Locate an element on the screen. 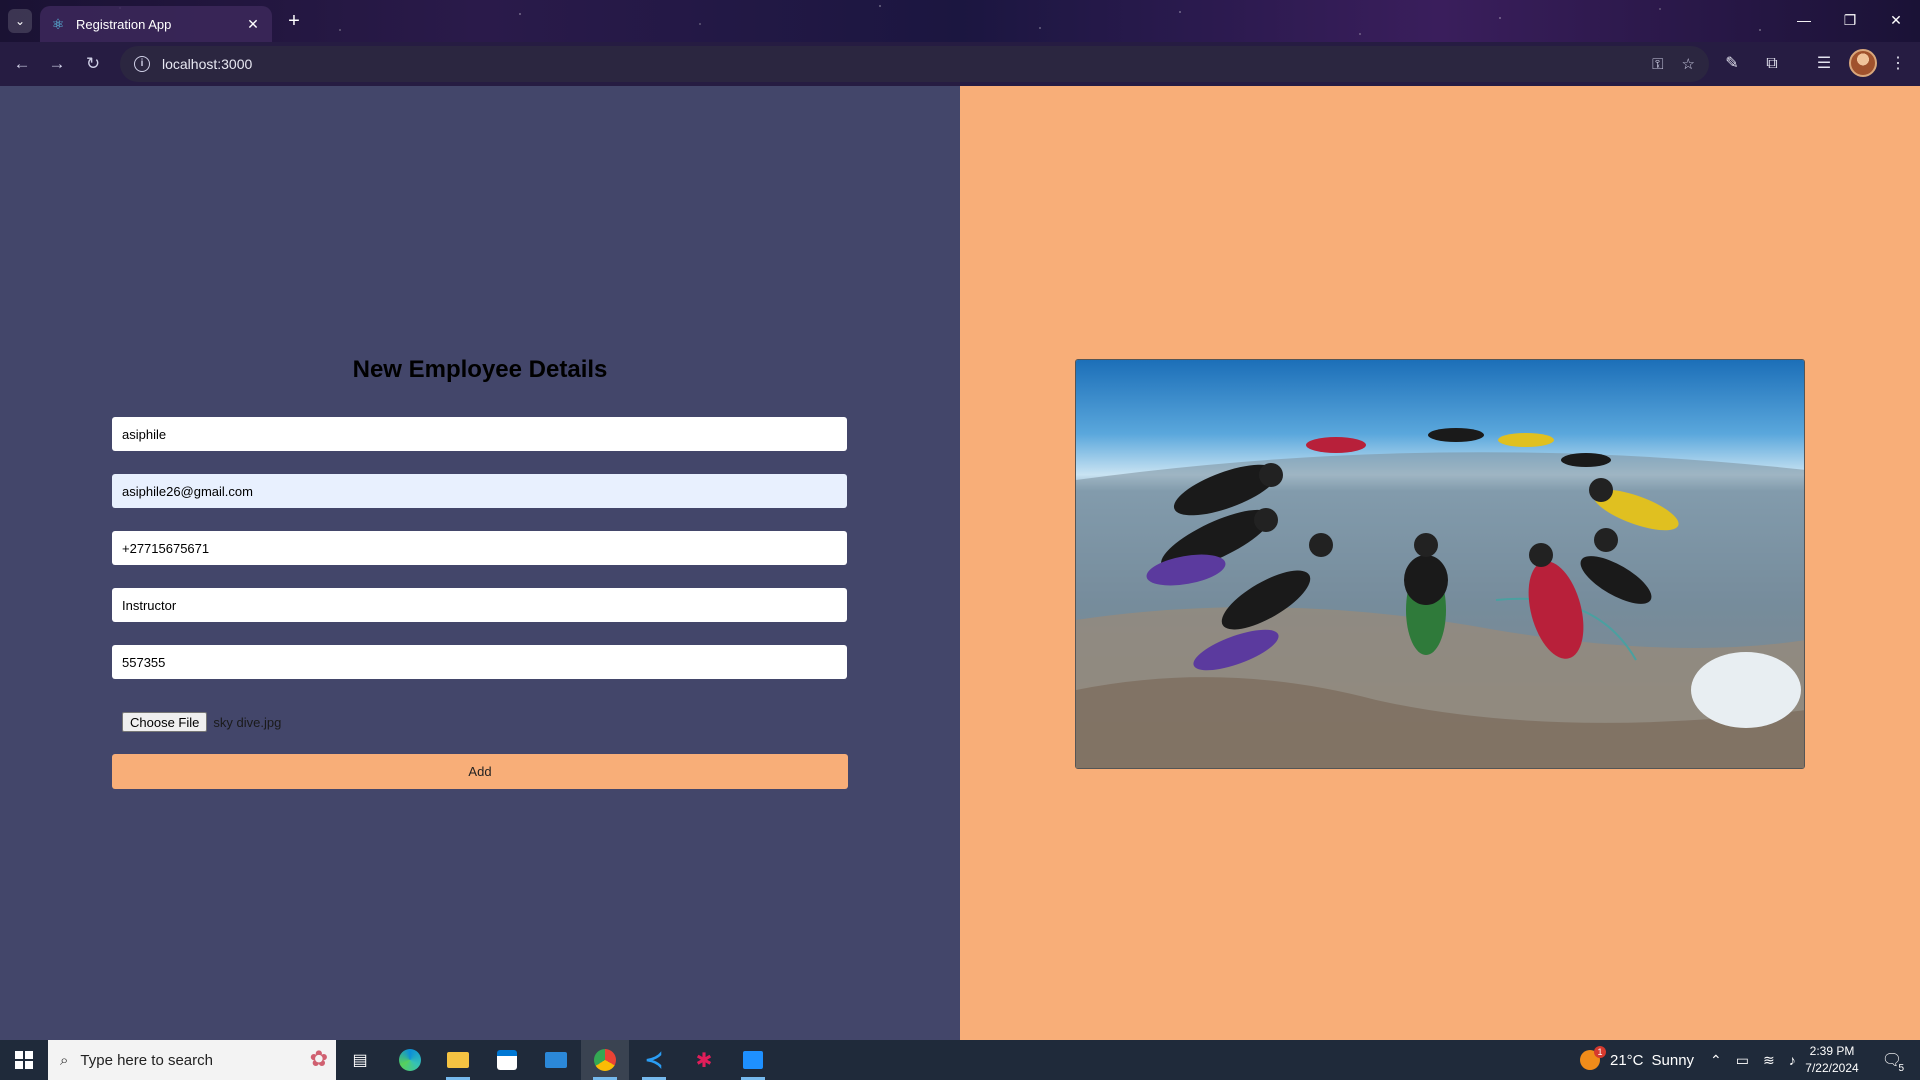 The image size is (1920, 1080). weather-widget: 1 21°C Sunny is located at coordinates (1637, 1060).